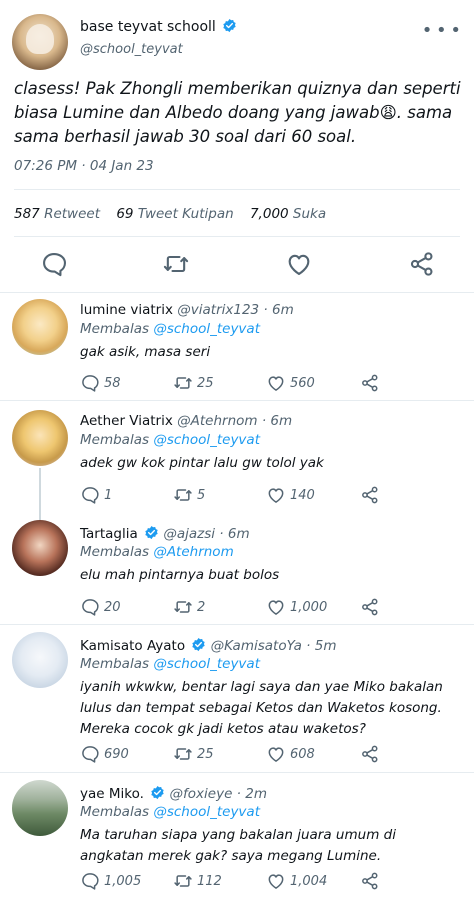 The image size is (474, 900). What do you see at coordinates (186, 421) in the screenshot?
I see `reply-author: Aether Viatrix @Atehrnom · 6m` at bounding box center [186, 421].